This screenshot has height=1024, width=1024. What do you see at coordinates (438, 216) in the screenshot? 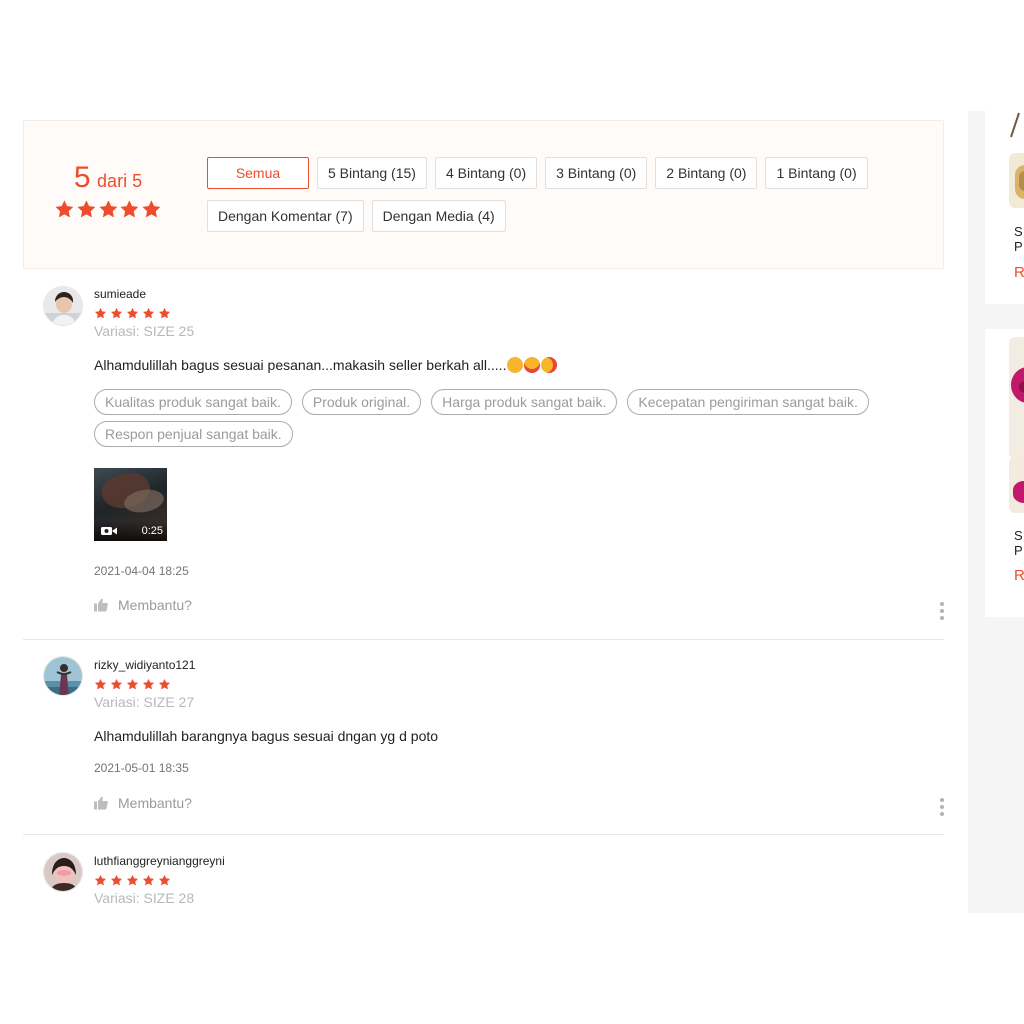
I see `filter-with-media-button: Dengan Media (4)` at bounding box center [438, 216].